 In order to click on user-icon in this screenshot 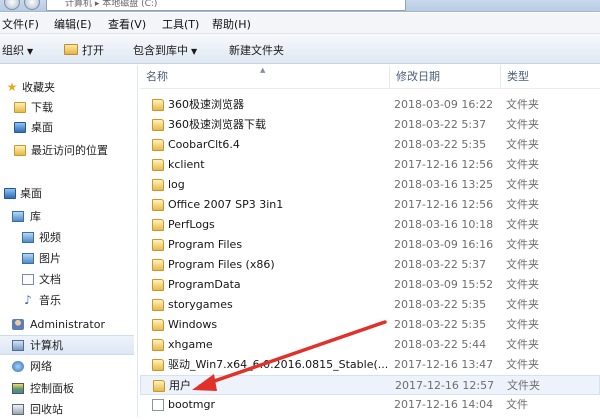, I will do `click(18, 324)`.